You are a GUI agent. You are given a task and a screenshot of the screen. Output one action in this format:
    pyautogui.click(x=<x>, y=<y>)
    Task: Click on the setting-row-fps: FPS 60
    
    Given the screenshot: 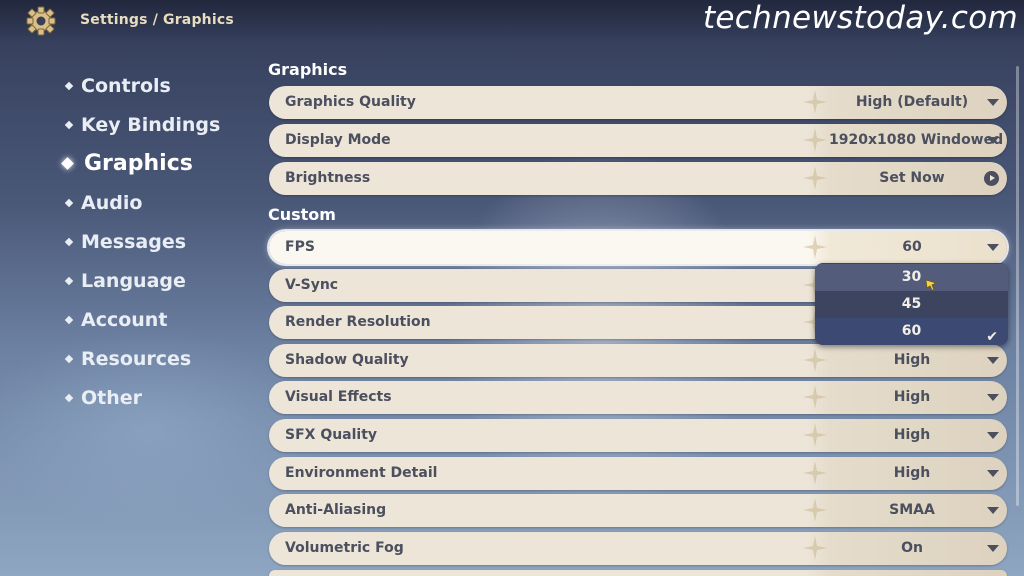 What is the action you would take?
    pyautogui.click(x=638, y=247)
    